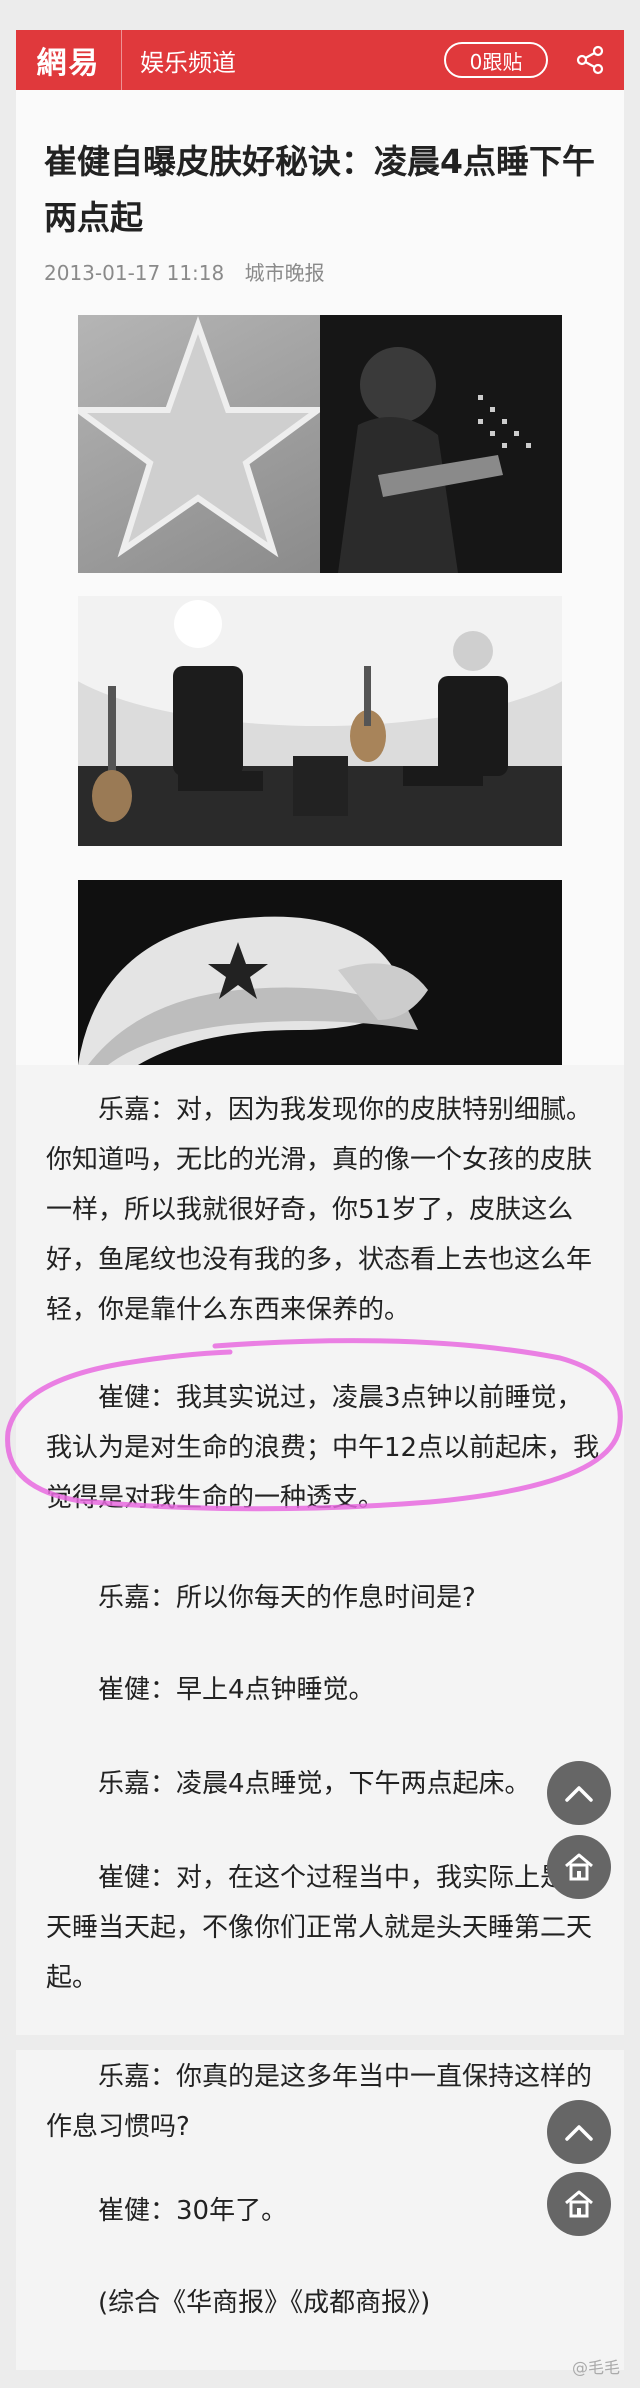 The width and height of the screenshot is (640, 2388). What do you see at coordinates (283, 60) in the screenshot?
I see `channel-name: 娱乐频道` at bounding box center [283, 60].